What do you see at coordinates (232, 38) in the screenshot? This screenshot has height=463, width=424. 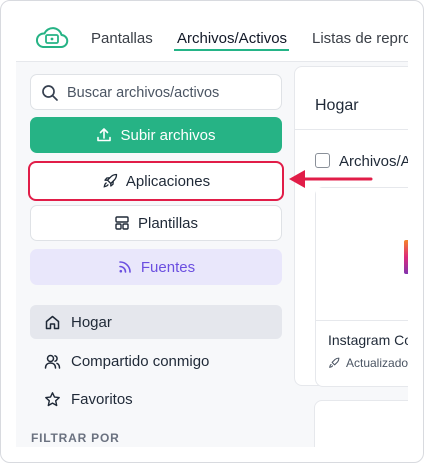 I see `tab-archivos-activos: Archivos/Activos` at bounding box center [232, 38].